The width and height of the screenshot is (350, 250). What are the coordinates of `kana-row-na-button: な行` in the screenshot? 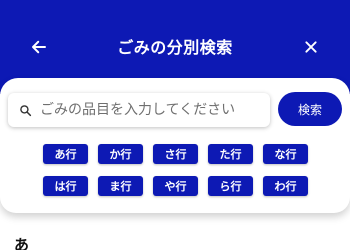 It's located at (285, 154).